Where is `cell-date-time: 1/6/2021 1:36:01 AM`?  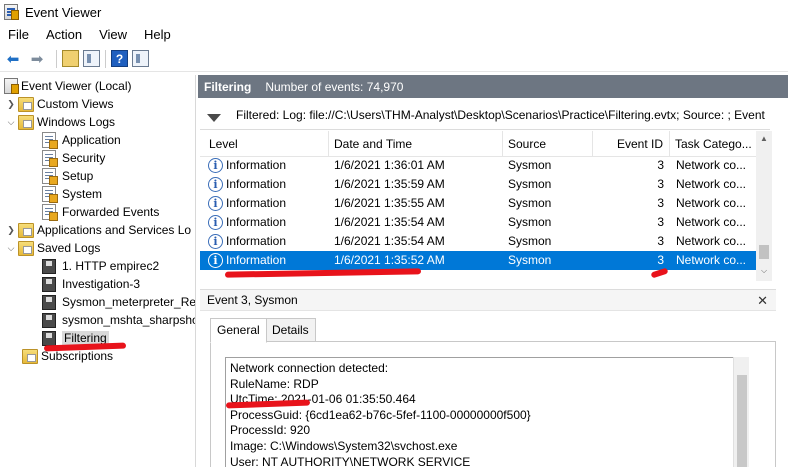
cell-date-time: 1/6/2021 1:36:01 AM is located at coordinates (389, 165).